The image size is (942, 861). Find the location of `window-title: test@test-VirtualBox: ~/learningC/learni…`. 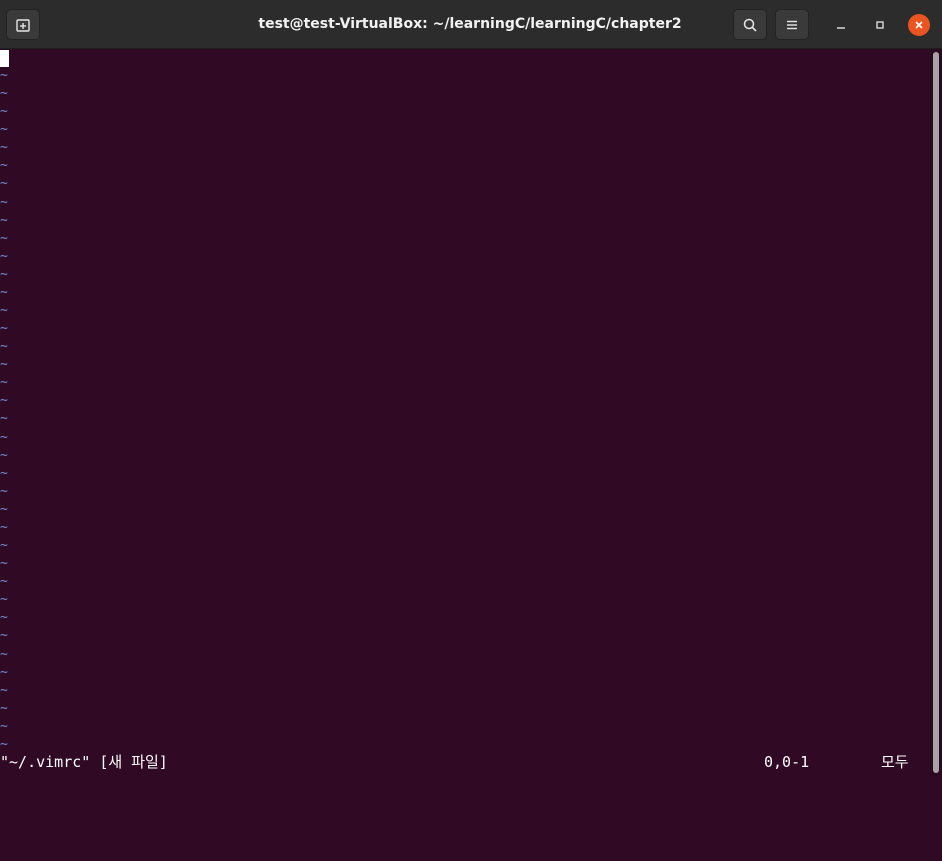

window-title: test@test-VirtualBox: ~/learningC/learni… is located at coordinates (470, 24).